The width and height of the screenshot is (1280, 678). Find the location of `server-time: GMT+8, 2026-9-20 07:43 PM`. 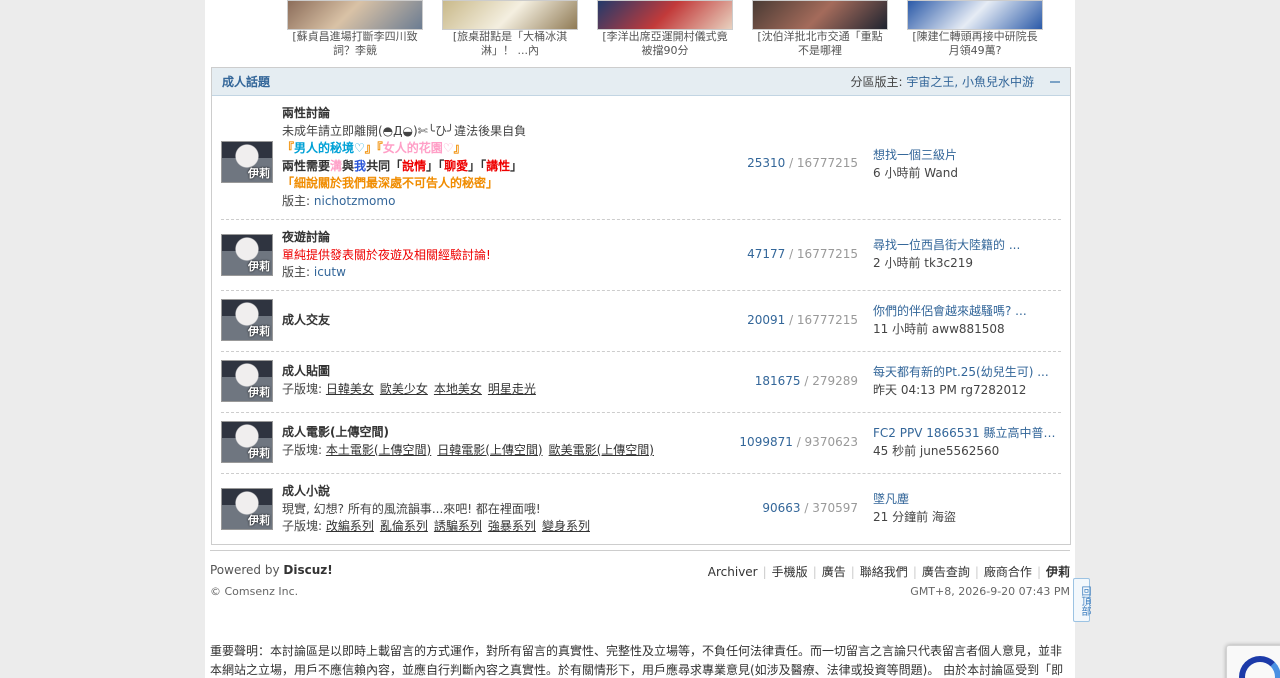

server-time: GMT+8, 2026-9-20 07:43 PM is located at coordinates (990, 591).